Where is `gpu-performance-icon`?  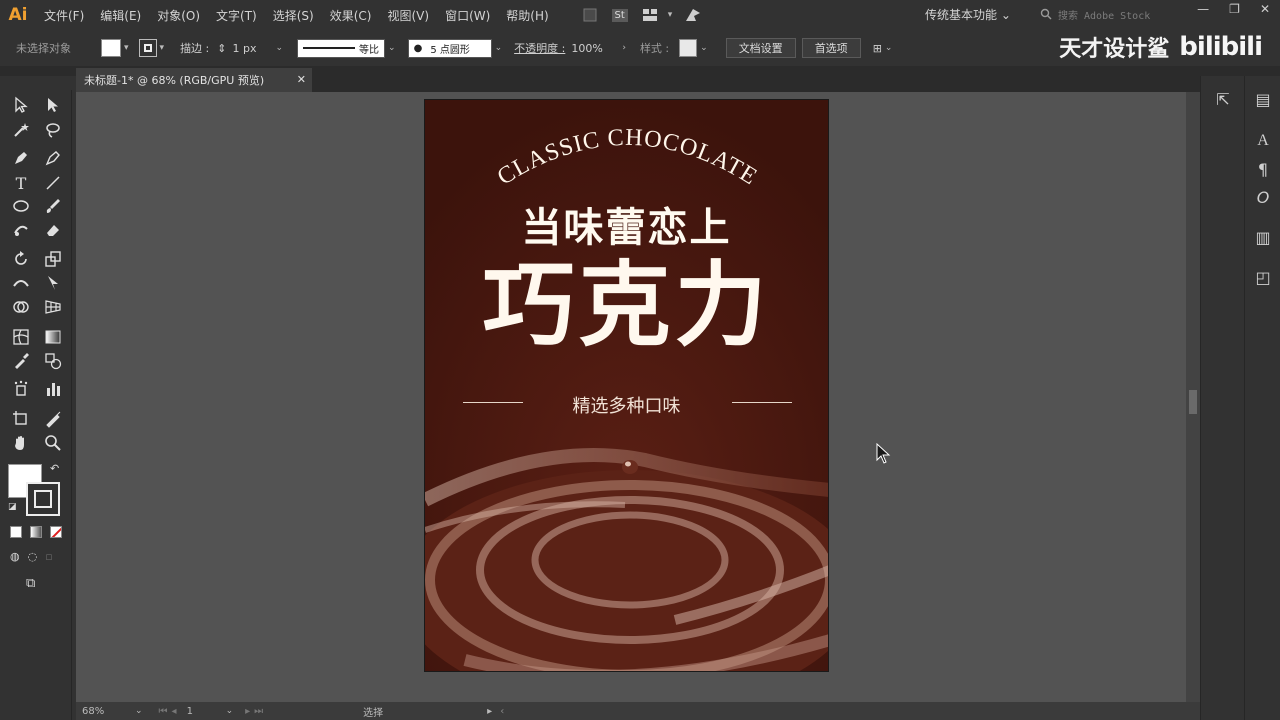 gpu-performance-icon is located at coordinates (693, 15).